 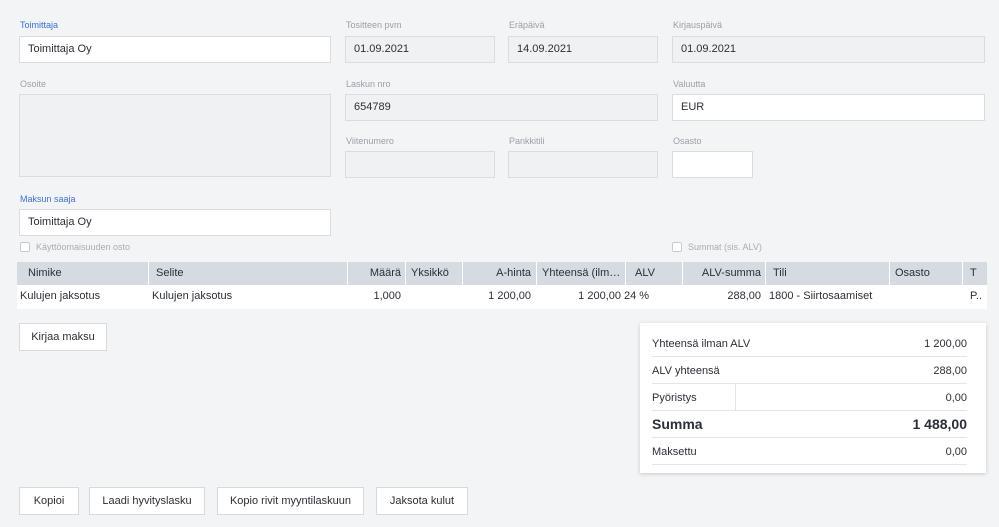 I want to click on bank-account-field, so click(x=583, y=164).